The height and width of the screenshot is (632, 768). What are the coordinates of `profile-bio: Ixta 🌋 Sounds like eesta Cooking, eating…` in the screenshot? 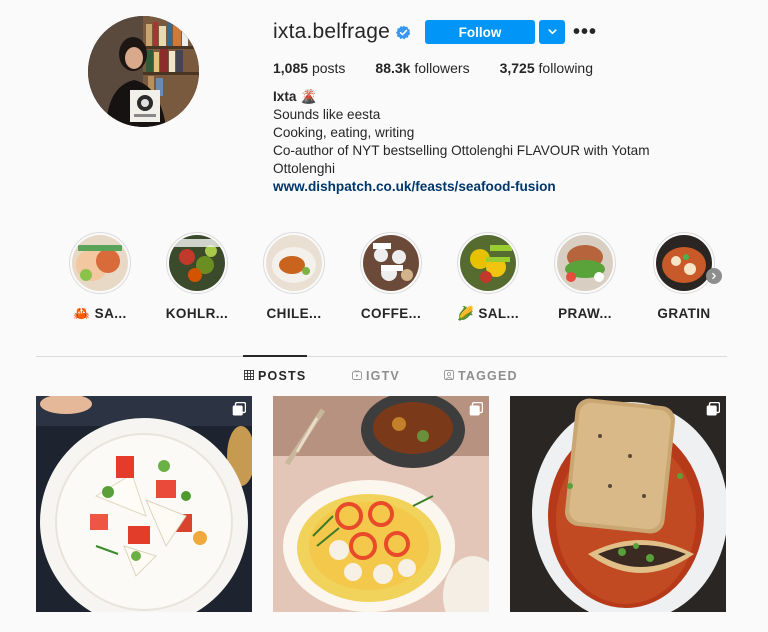 It's located at (493, 142).